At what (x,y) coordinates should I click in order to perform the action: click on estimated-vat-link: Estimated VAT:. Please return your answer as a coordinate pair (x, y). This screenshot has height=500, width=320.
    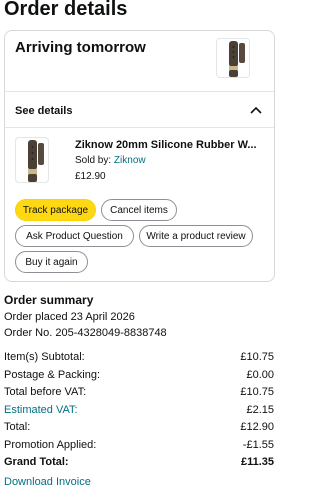
    Looking at the image, I should click on (41, 411).